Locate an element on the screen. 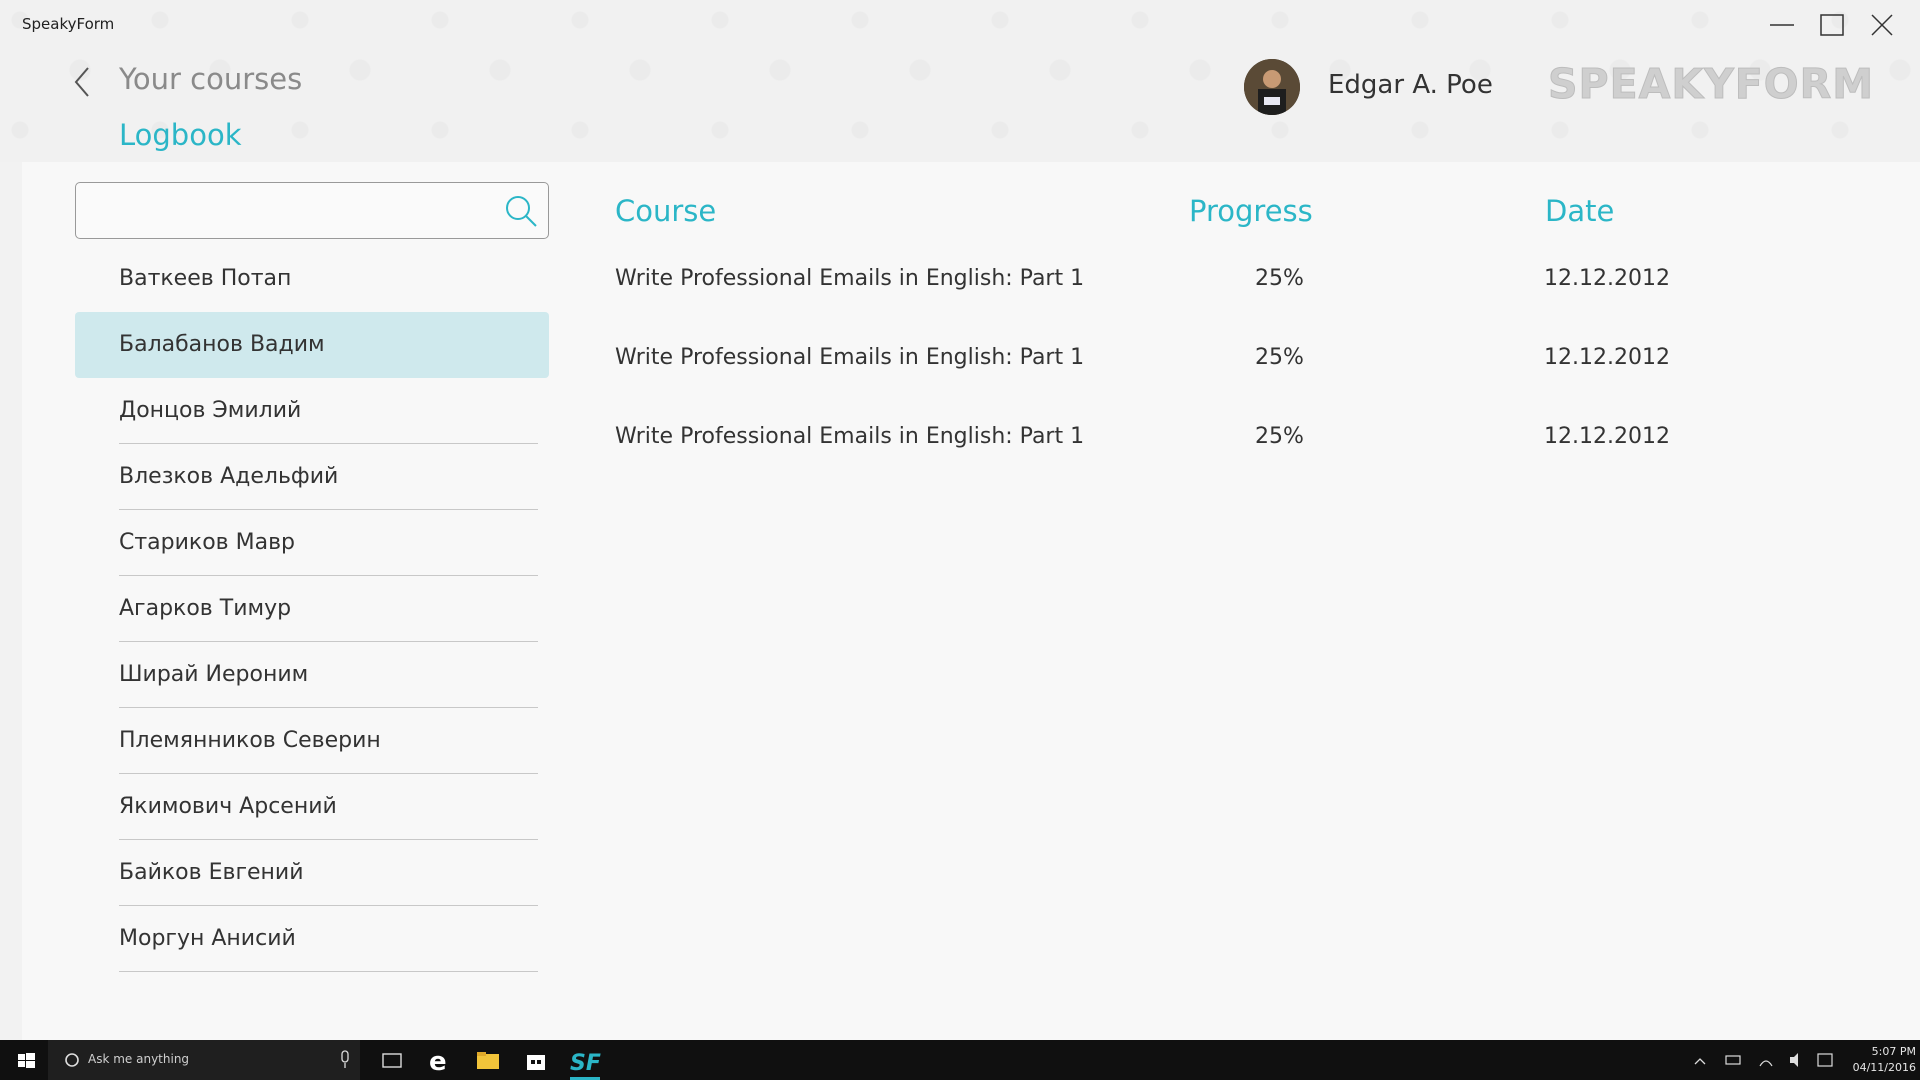  student-list-item: Якимович Арсений is located at coordinates (312, 807).